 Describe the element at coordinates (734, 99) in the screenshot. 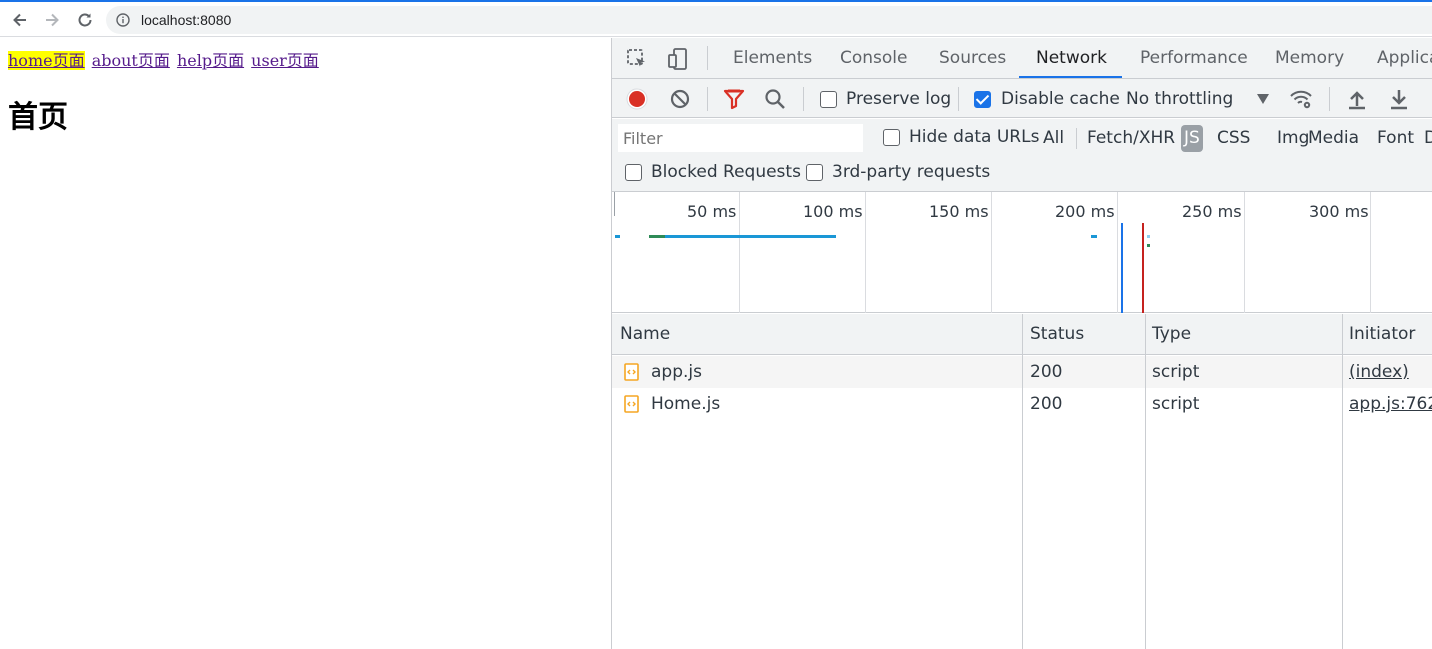

I see `filter-icon` at that location.